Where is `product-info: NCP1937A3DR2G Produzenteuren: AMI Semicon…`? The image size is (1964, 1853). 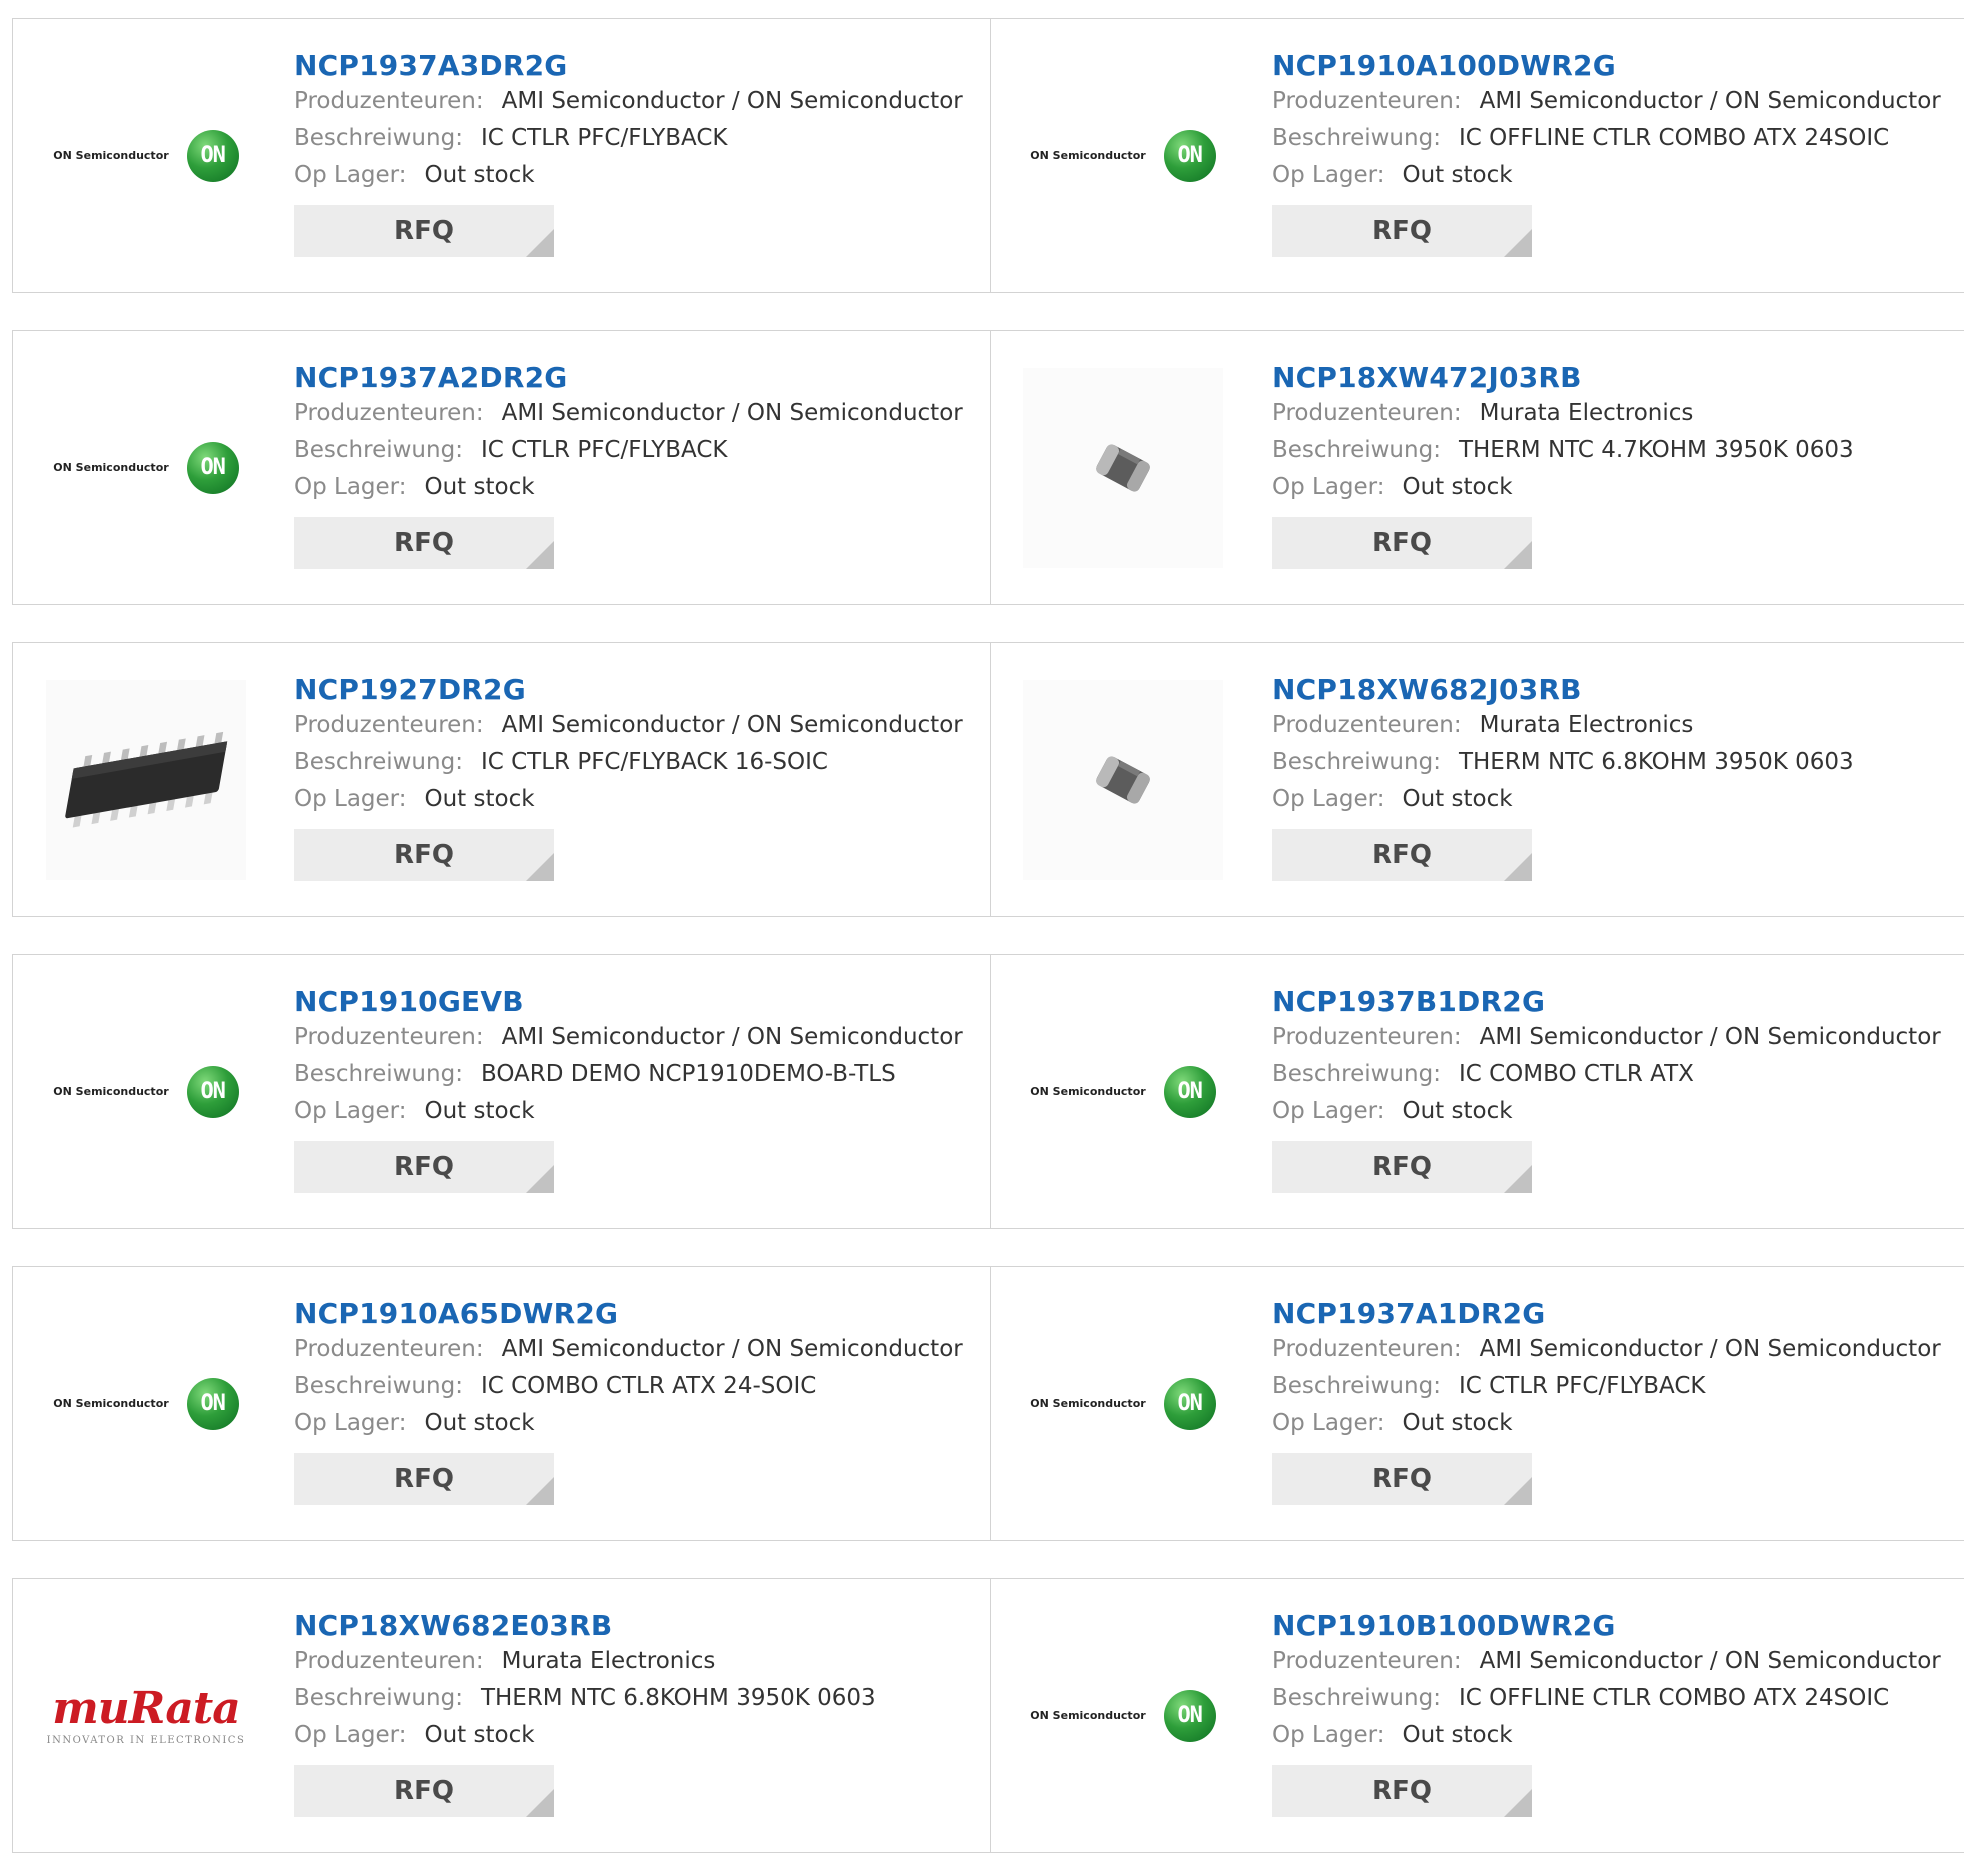
product-info: NCP1937A3DR2G Produzenteuren: AMI Semicon… is located at coordinates (628, 153).